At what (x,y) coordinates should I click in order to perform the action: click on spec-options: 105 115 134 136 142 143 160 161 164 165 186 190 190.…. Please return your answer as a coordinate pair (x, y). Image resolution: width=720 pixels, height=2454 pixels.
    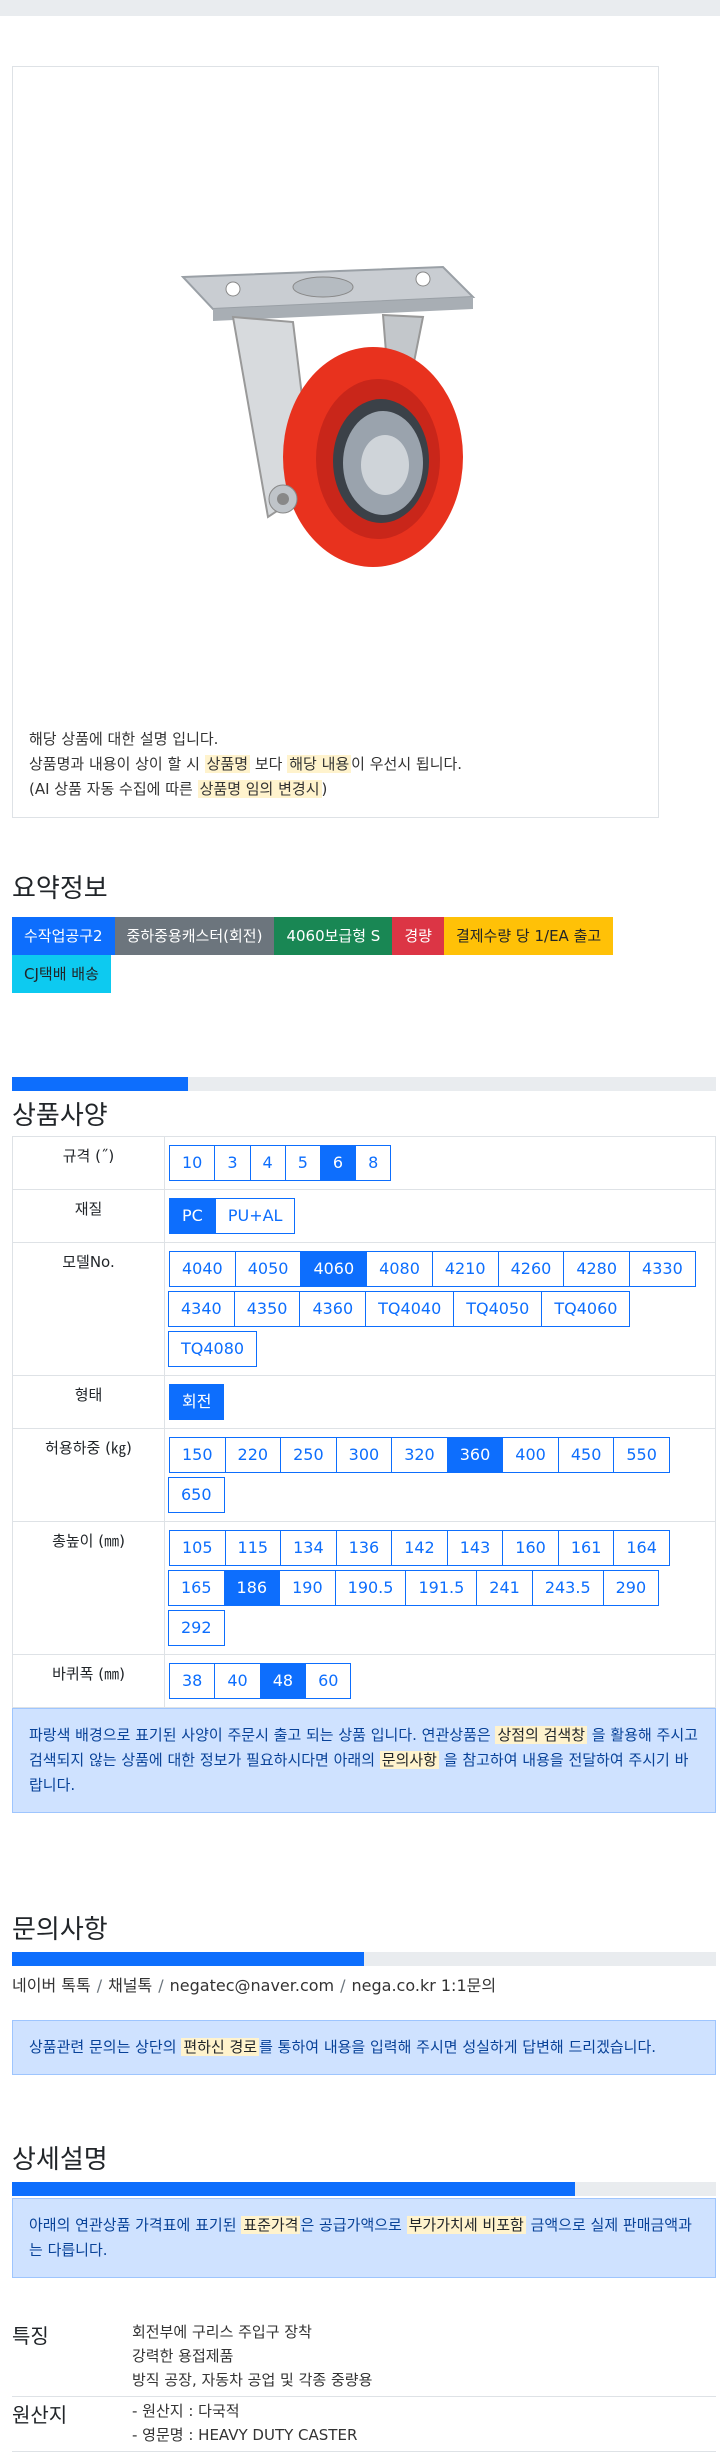
    Looking at the image, I should click on (440, 1588).